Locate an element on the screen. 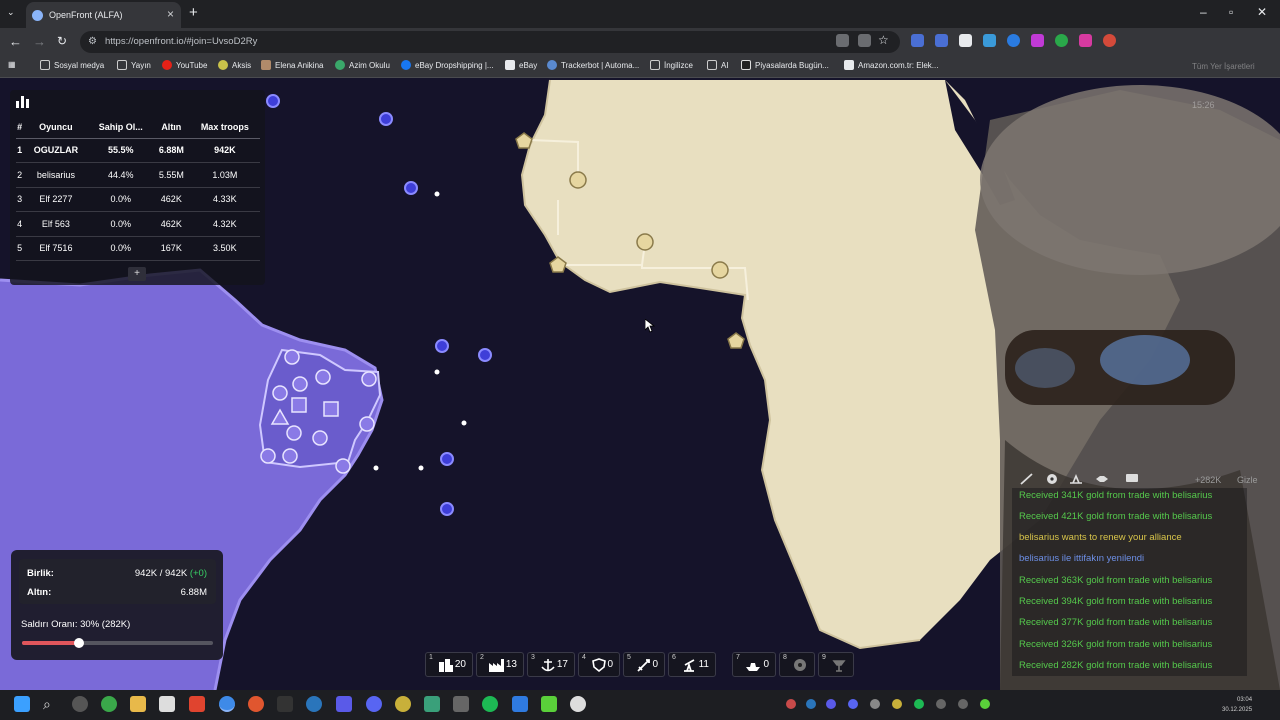 Image resolution: width=1280 pixels, height=720 pixels. attack-rate-thumb is located at coordinates (79, 643).